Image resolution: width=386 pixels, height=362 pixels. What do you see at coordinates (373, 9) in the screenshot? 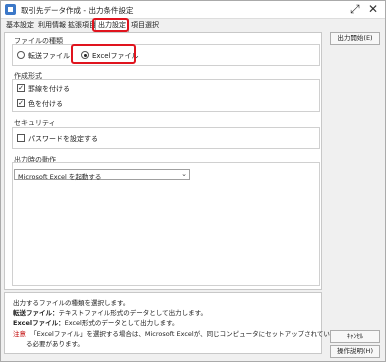
I see `close-icon: ✕` at bounding box center [373, 9].